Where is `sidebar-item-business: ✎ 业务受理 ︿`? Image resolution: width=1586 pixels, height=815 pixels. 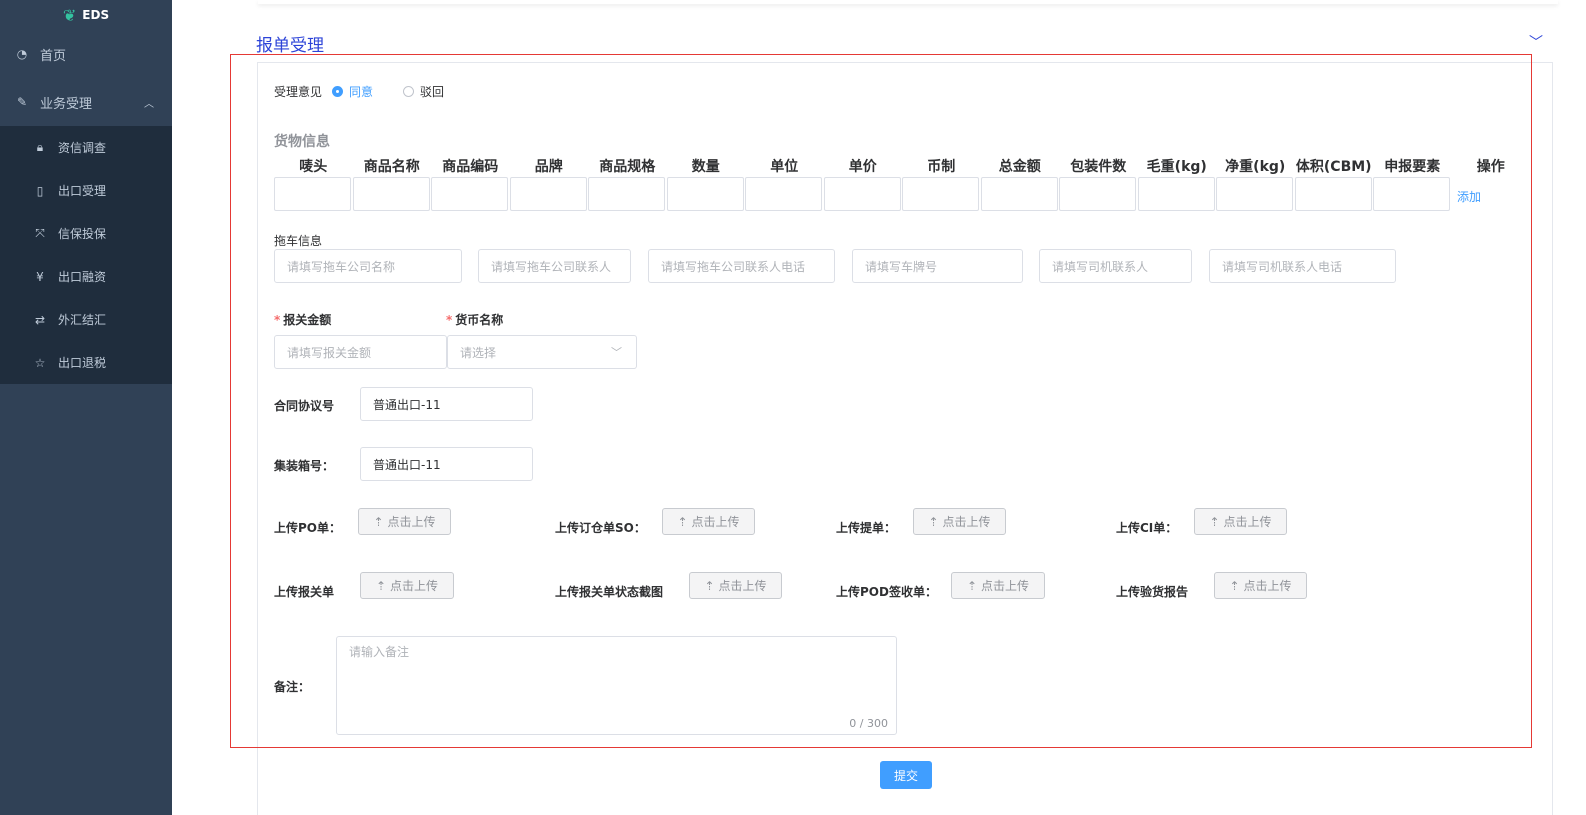
sidebar-item-business: ✎ 业务受理 ︿ is located at coordinates (86, 102).